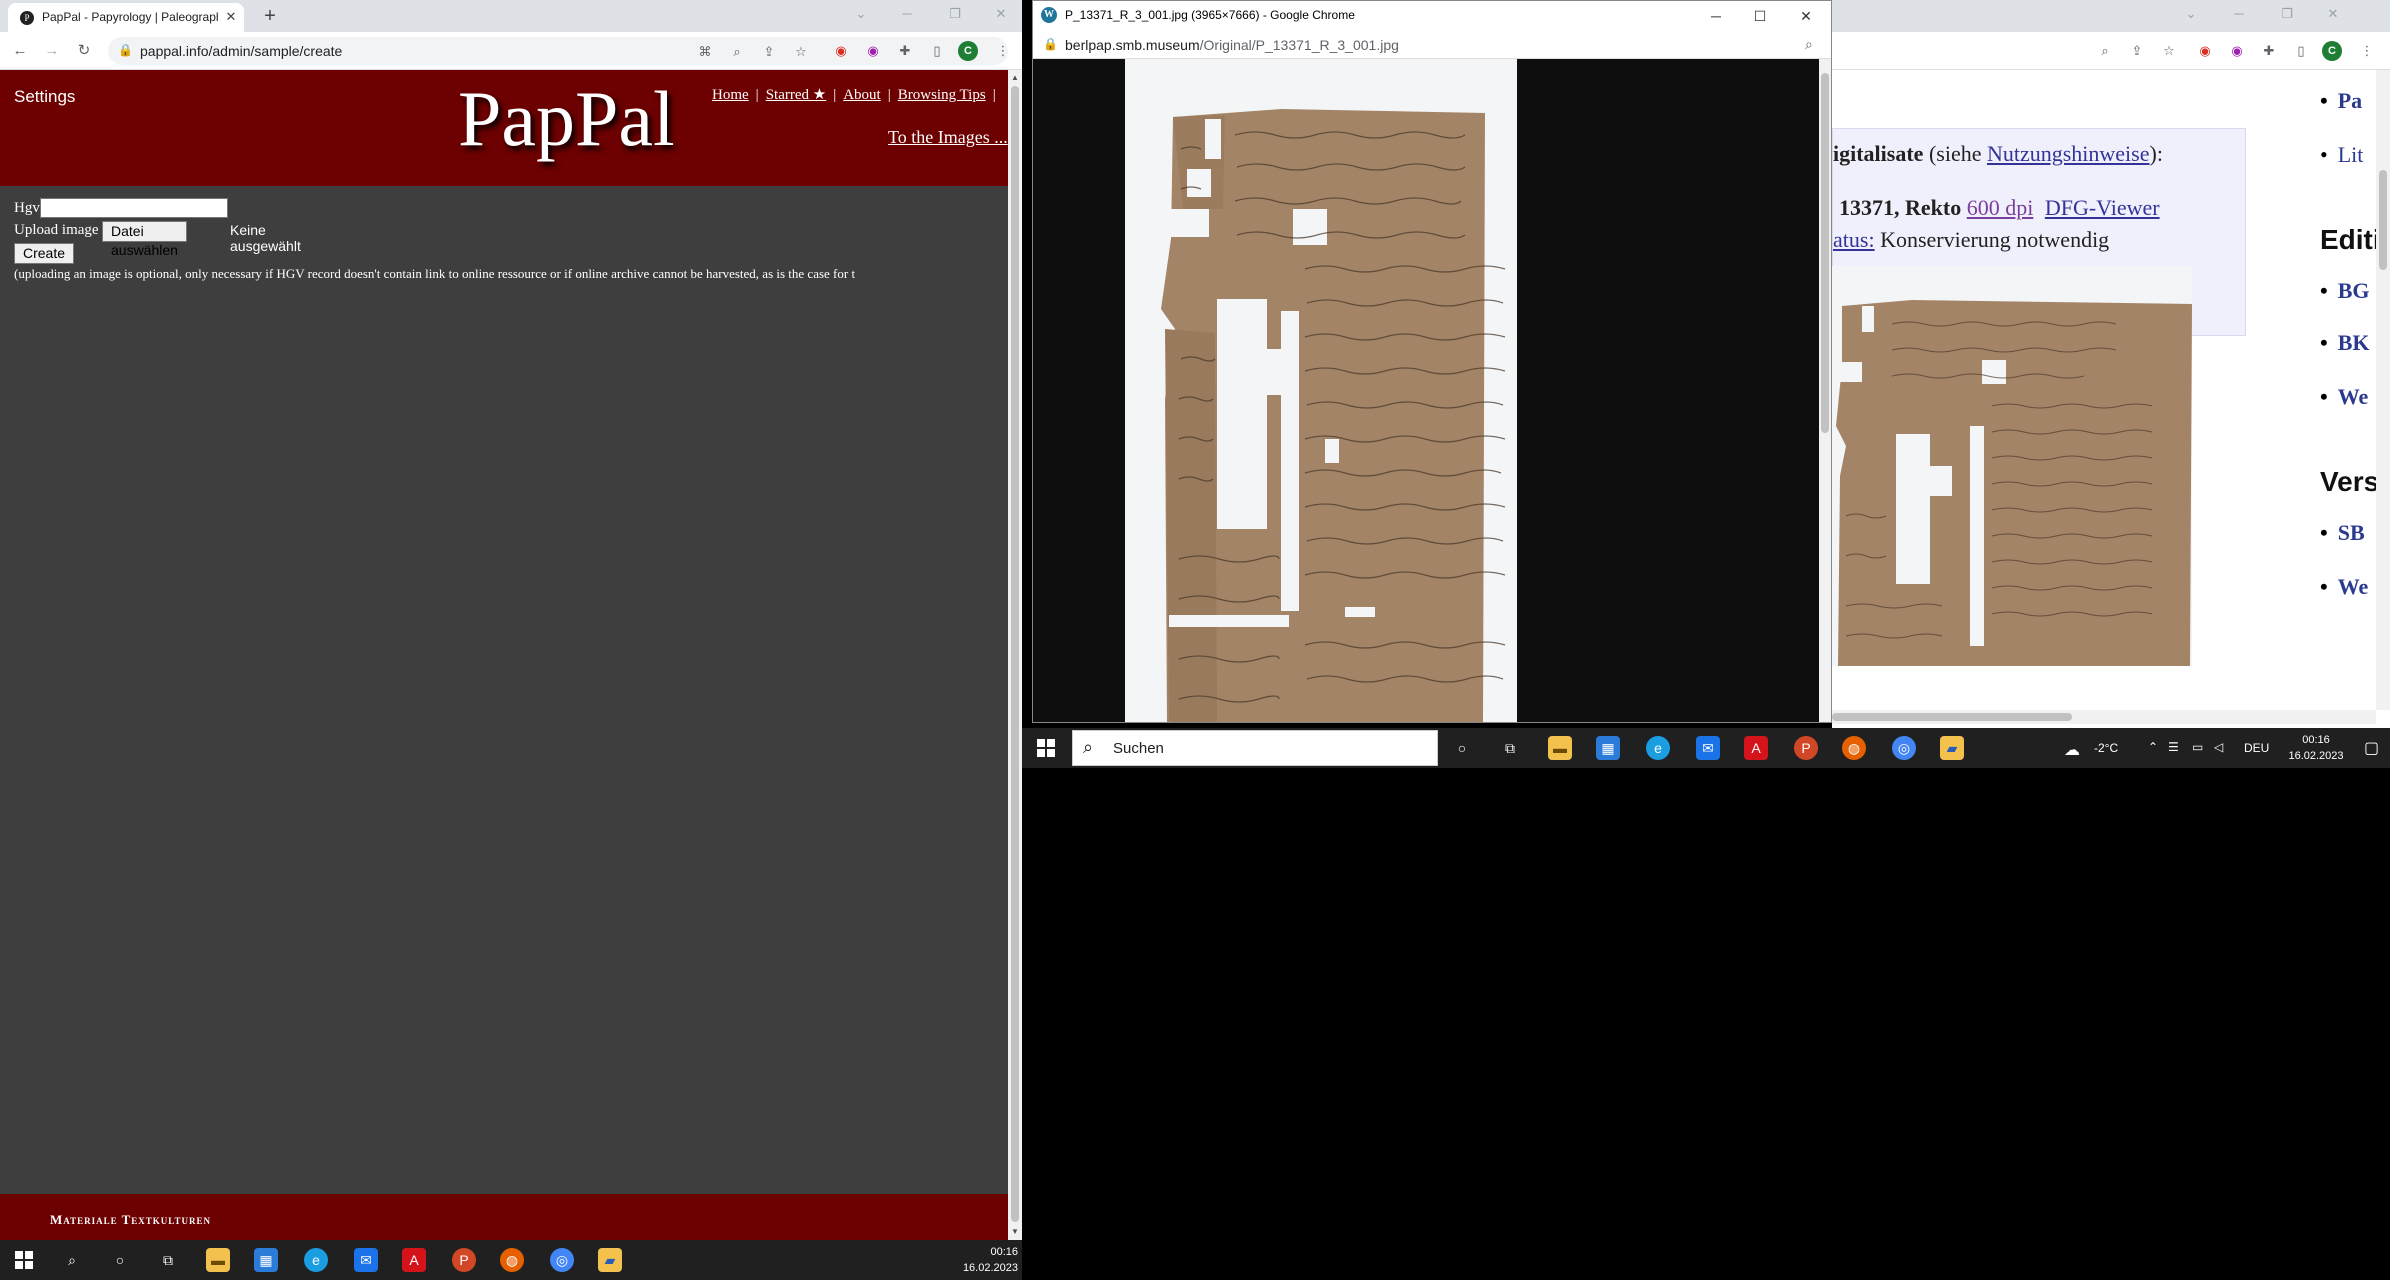 This screenshot has height=1280, width=2390. I want to click on menu-icon: ⋮, so click(1003, 51).